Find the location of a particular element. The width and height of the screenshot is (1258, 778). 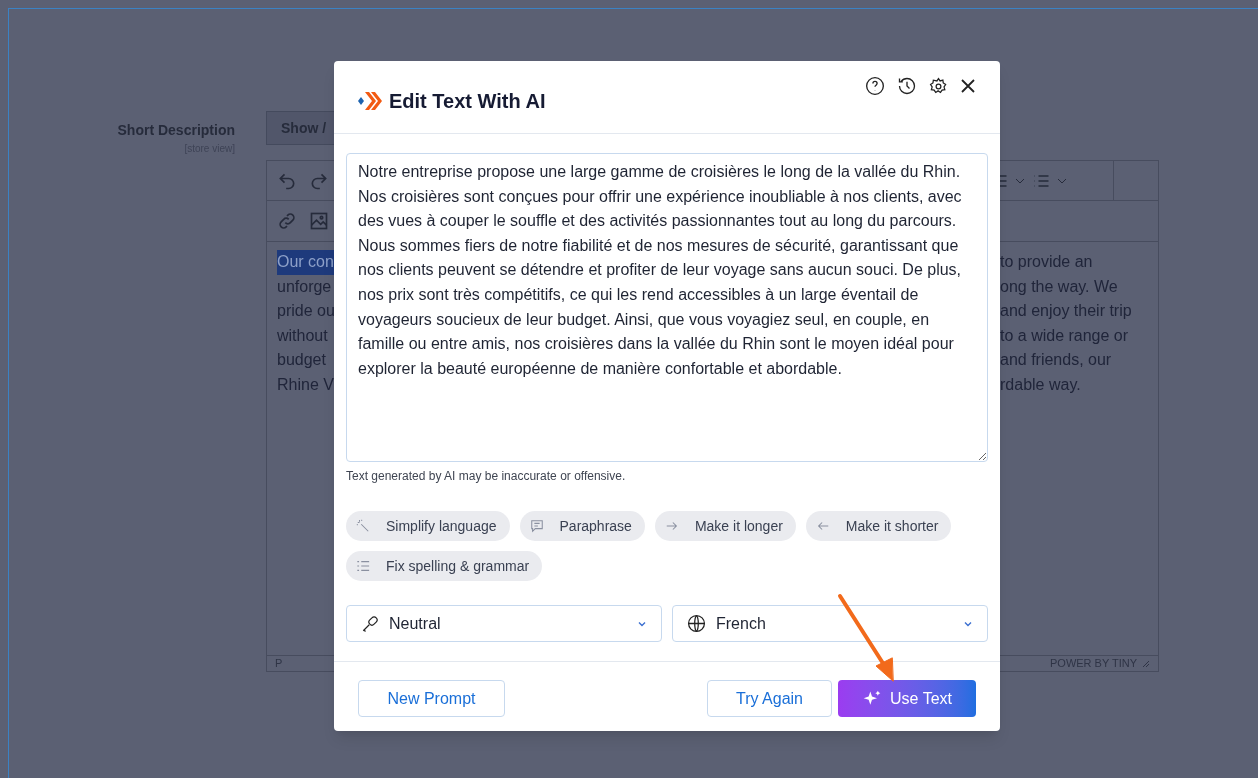

try-again-button: Try Again is located at coordinates (769, 698).